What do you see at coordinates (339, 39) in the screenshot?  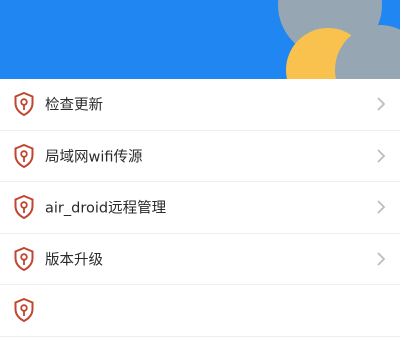 I see `header-decoration` at bounding box center [339, 39].